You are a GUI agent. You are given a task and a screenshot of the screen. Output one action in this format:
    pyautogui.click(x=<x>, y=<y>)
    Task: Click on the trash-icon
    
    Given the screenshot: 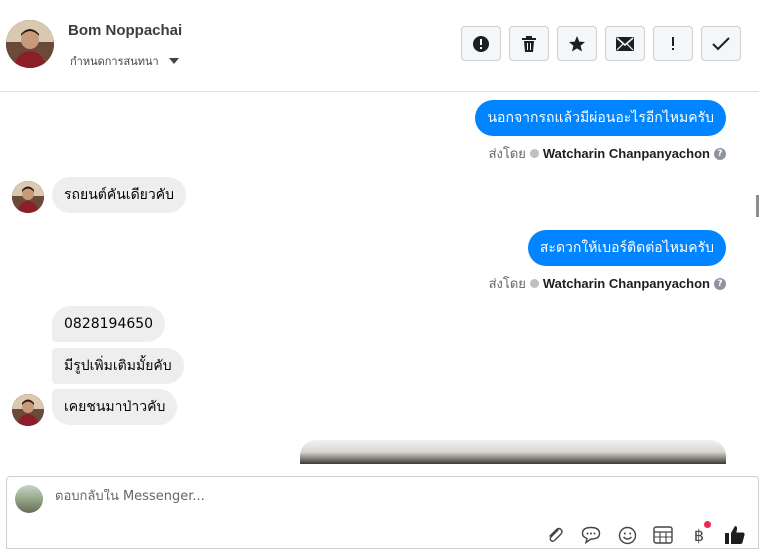 What is the action you would take?
    pyautogui.click(x=529, y=43)
    